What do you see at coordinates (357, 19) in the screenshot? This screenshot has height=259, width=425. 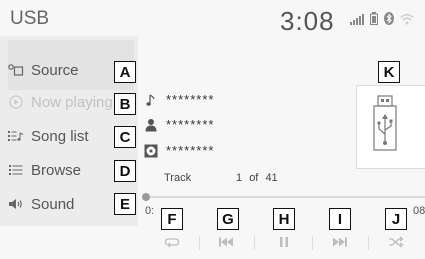 I see `signal-bars-icon` at bounding box center [357, 19].